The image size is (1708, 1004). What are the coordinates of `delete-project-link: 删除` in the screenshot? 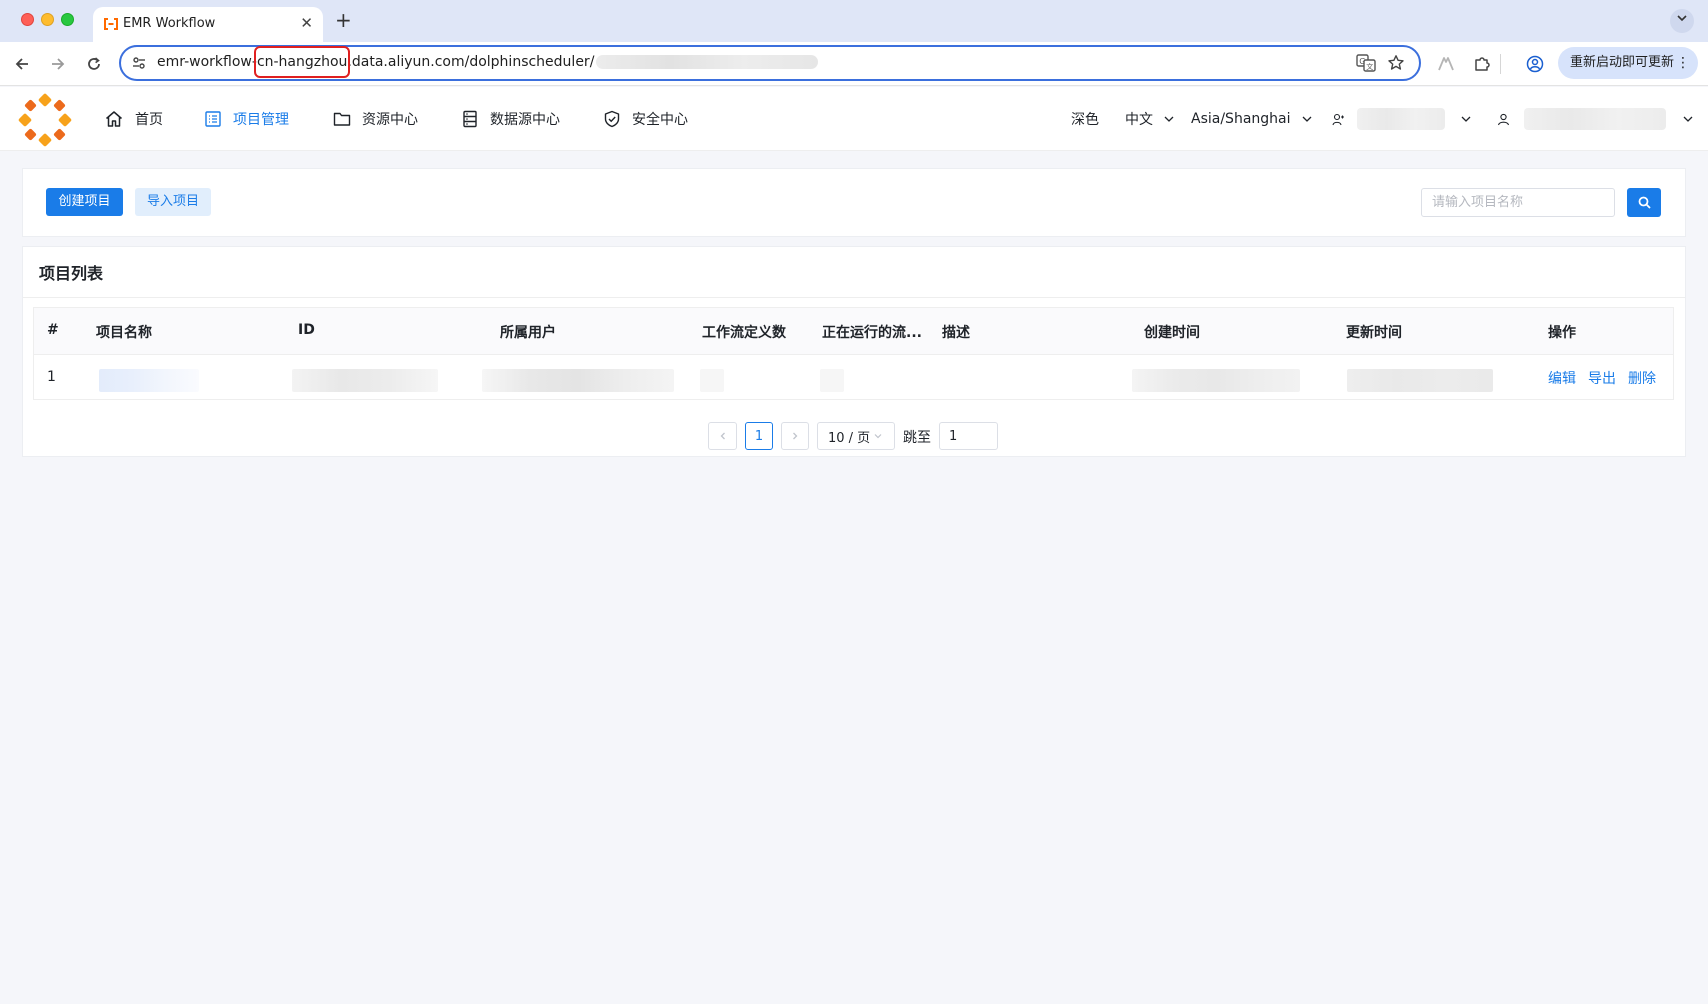 It's located at (1642, 378).